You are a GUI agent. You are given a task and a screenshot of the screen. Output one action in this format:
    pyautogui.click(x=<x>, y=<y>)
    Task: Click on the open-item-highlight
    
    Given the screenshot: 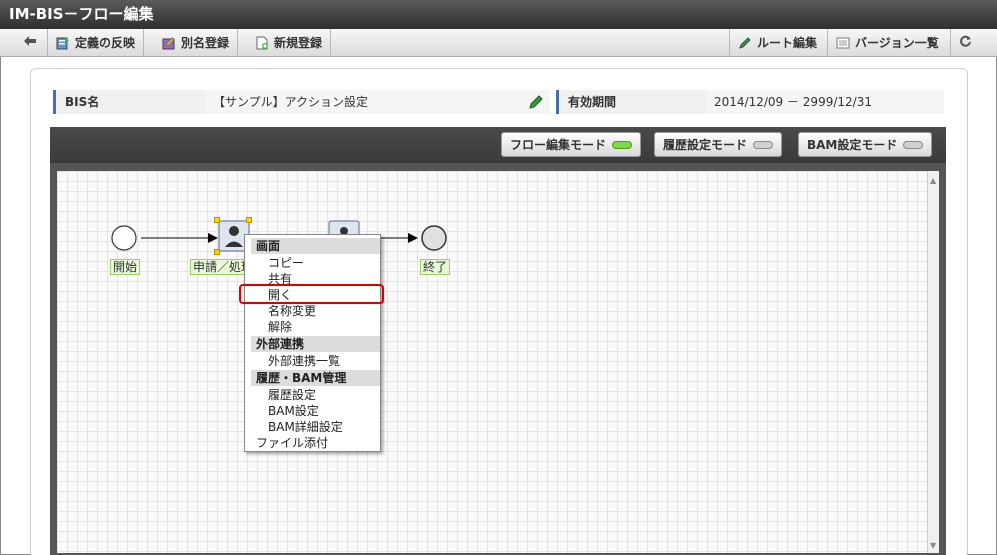 What is the action you would take?
    pyautogui.click(x=311, y=294)
    